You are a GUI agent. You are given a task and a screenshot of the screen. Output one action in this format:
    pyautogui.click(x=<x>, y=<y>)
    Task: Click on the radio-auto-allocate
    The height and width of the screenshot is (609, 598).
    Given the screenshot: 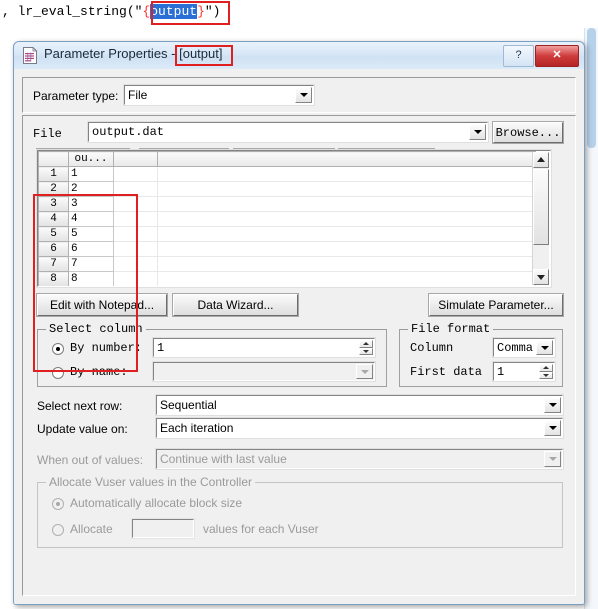 What is the action you would take?
    pyautogui.click(x=58, y=504)
    